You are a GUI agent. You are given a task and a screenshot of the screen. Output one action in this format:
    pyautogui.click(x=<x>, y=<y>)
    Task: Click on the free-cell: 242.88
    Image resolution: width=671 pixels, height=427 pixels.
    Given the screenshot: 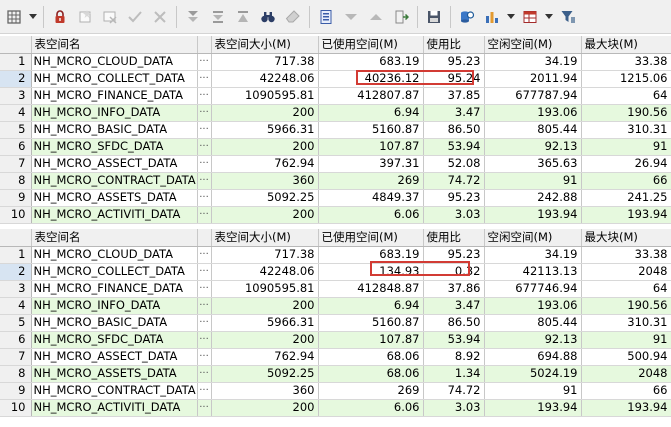 What is the action you would take?
    pyautogui.click(x=533, y=198)
    